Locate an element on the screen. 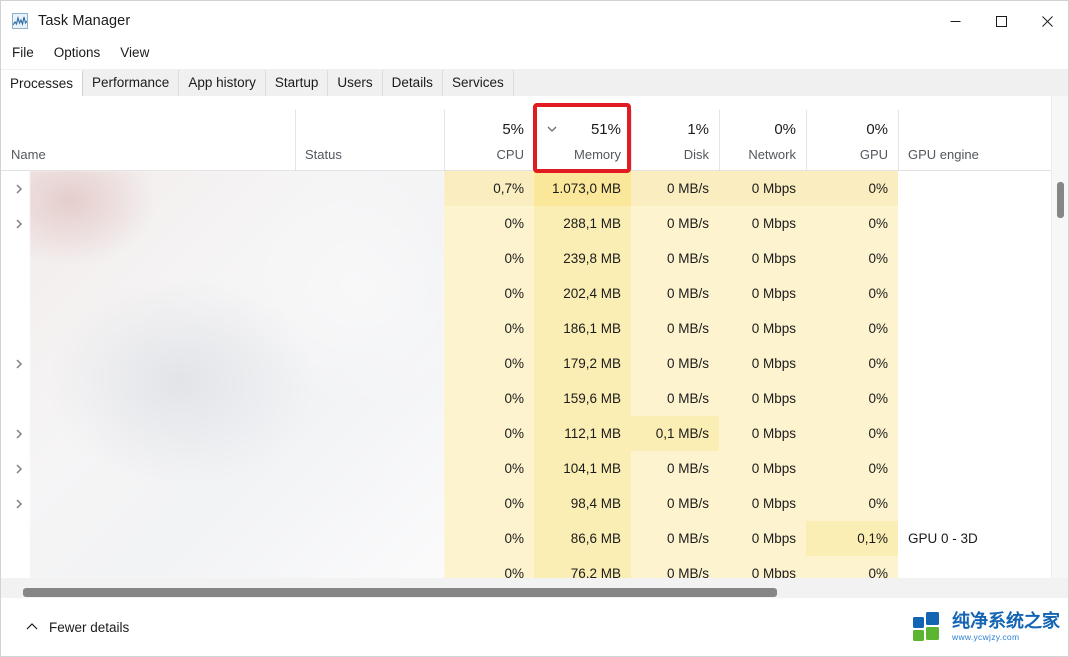 The height and width of the screenshot is (657, 1069). fewer-details-label: Fewer details is located at coordinates (89, 627).